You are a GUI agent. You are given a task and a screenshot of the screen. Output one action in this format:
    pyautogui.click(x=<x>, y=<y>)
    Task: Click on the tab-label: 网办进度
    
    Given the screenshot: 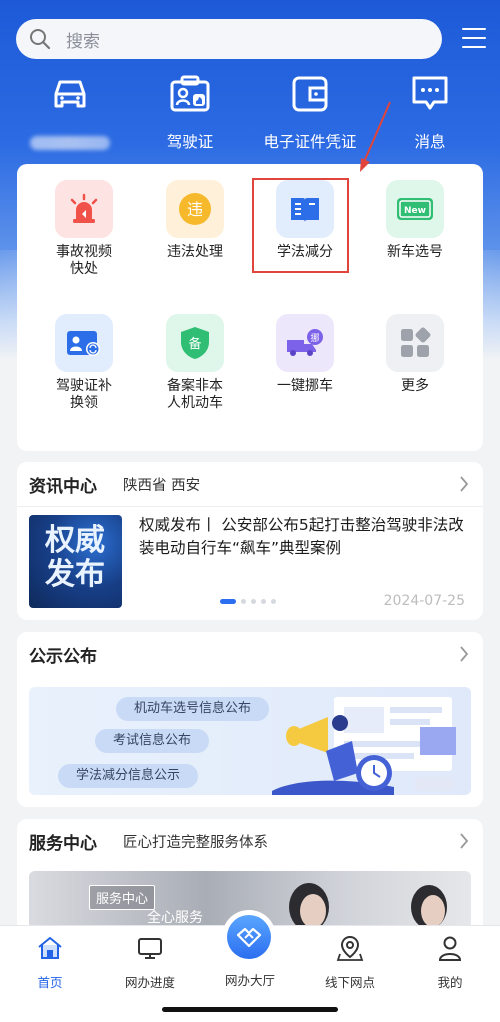 What is the action you would take?
    pyautogui.click(x=149, y=982)
    